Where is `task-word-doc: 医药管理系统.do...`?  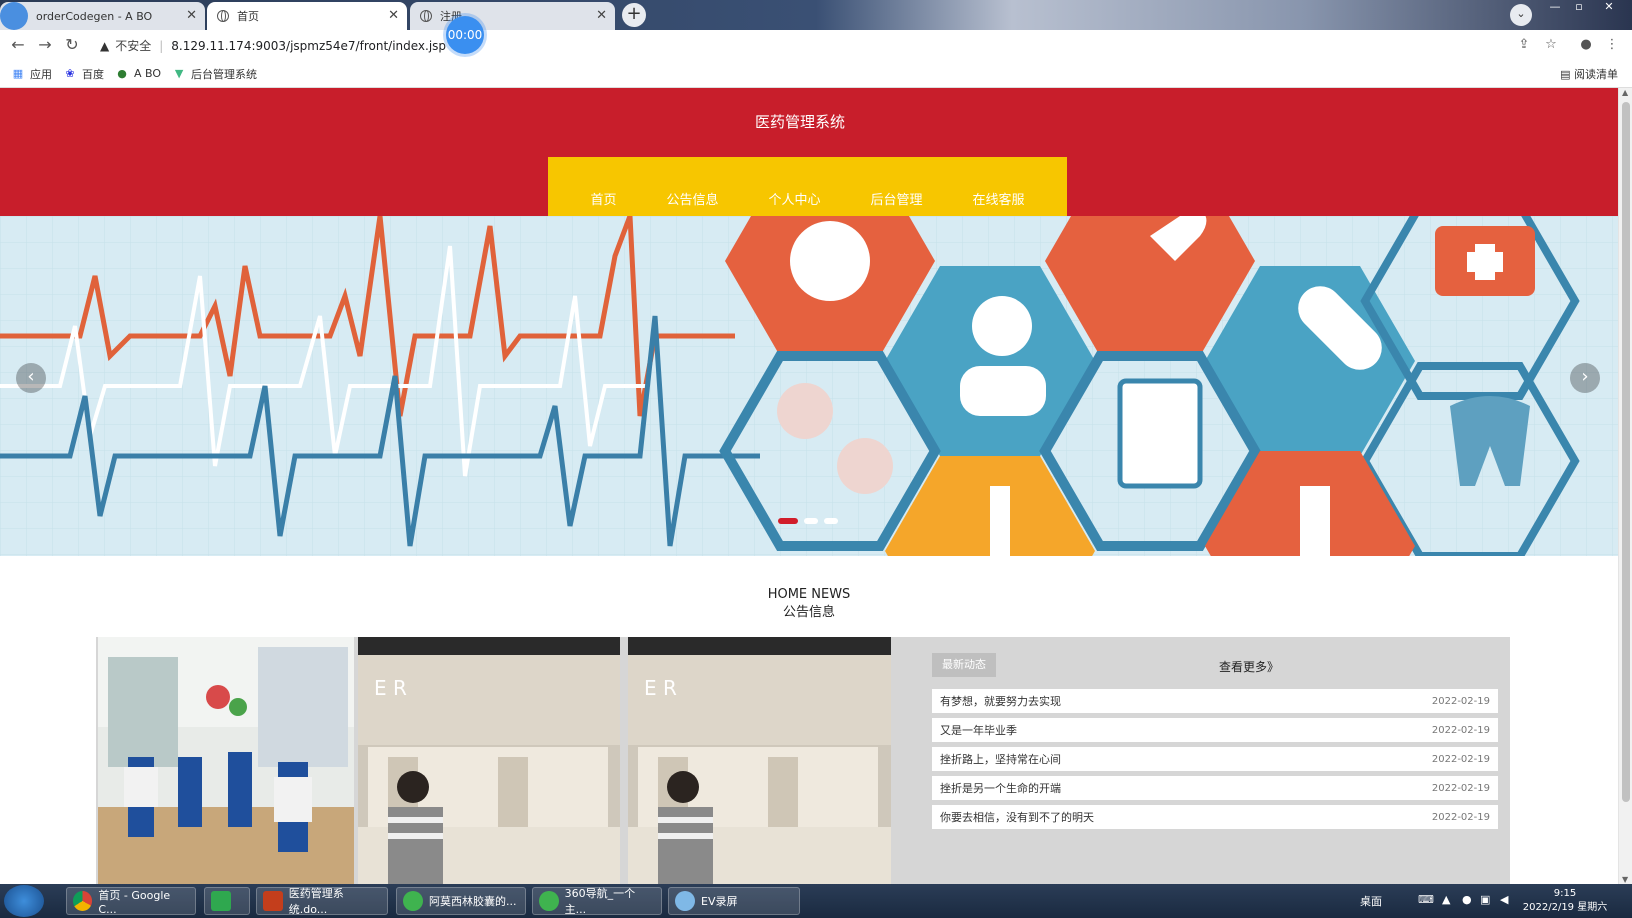 task-word-doc: 医药管理系统.do... is located at coordinates (322, 901).